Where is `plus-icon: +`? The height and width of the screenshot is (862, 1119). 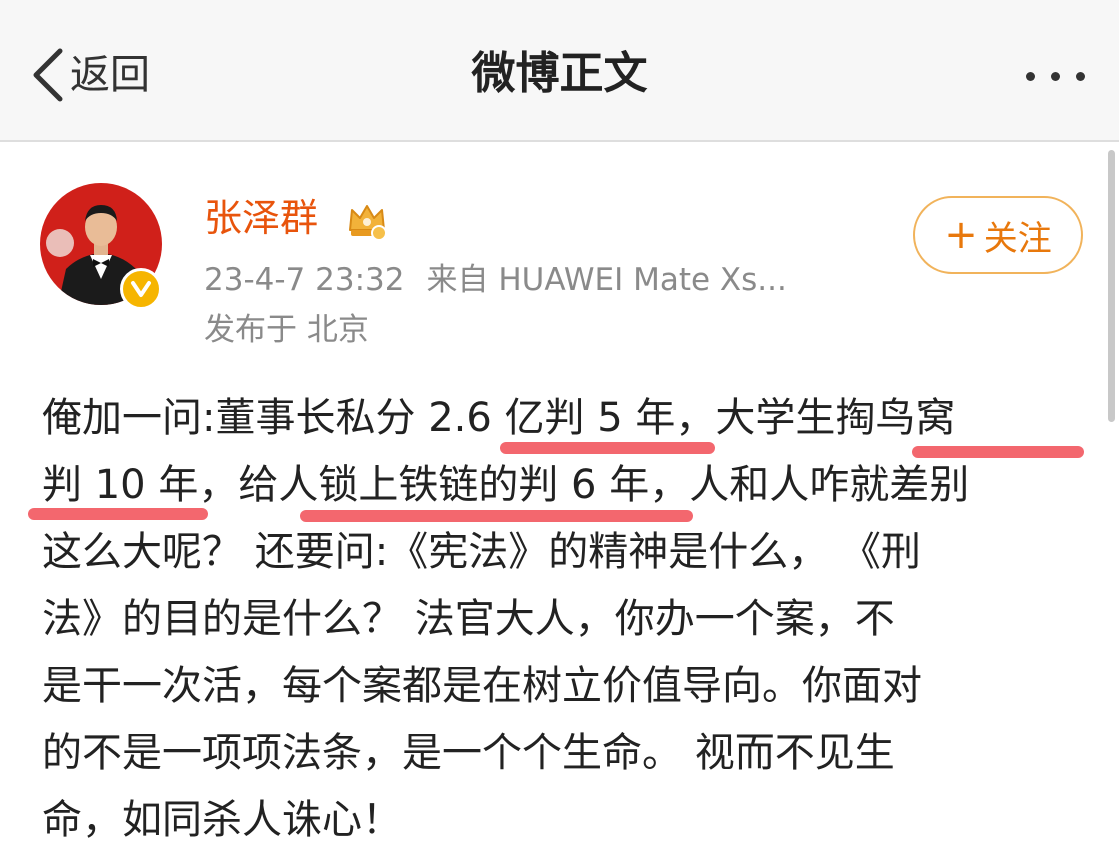 plus-icon: + is located at coordinates (961, 235).